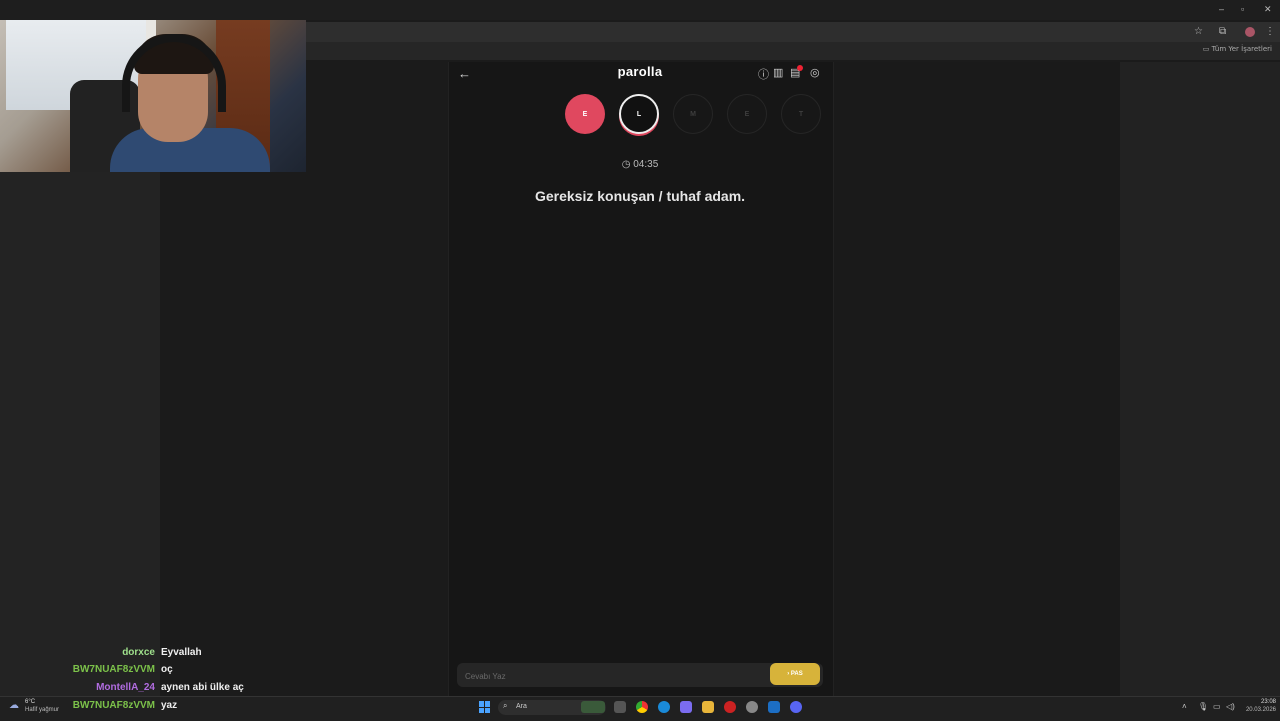  Describe the element at coordinates (686, 707) in the screenshot. I see `copilot-icon` at that location.